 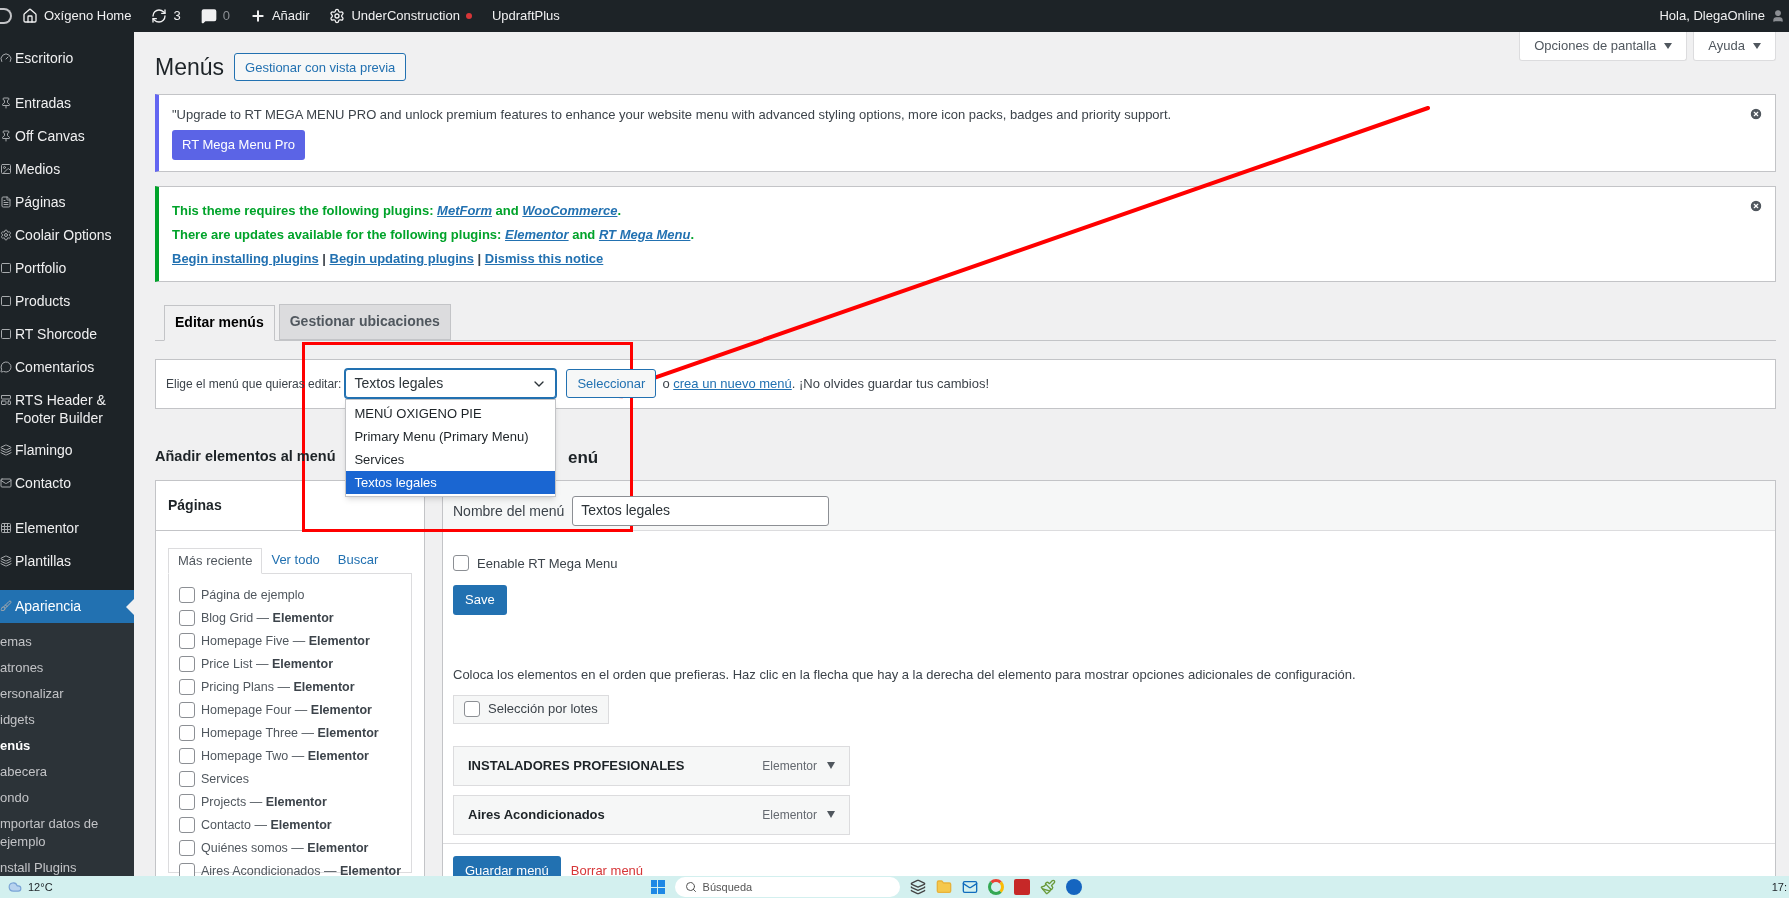 I want to click on submenu-item: atrones, so click(x=67, y=668).